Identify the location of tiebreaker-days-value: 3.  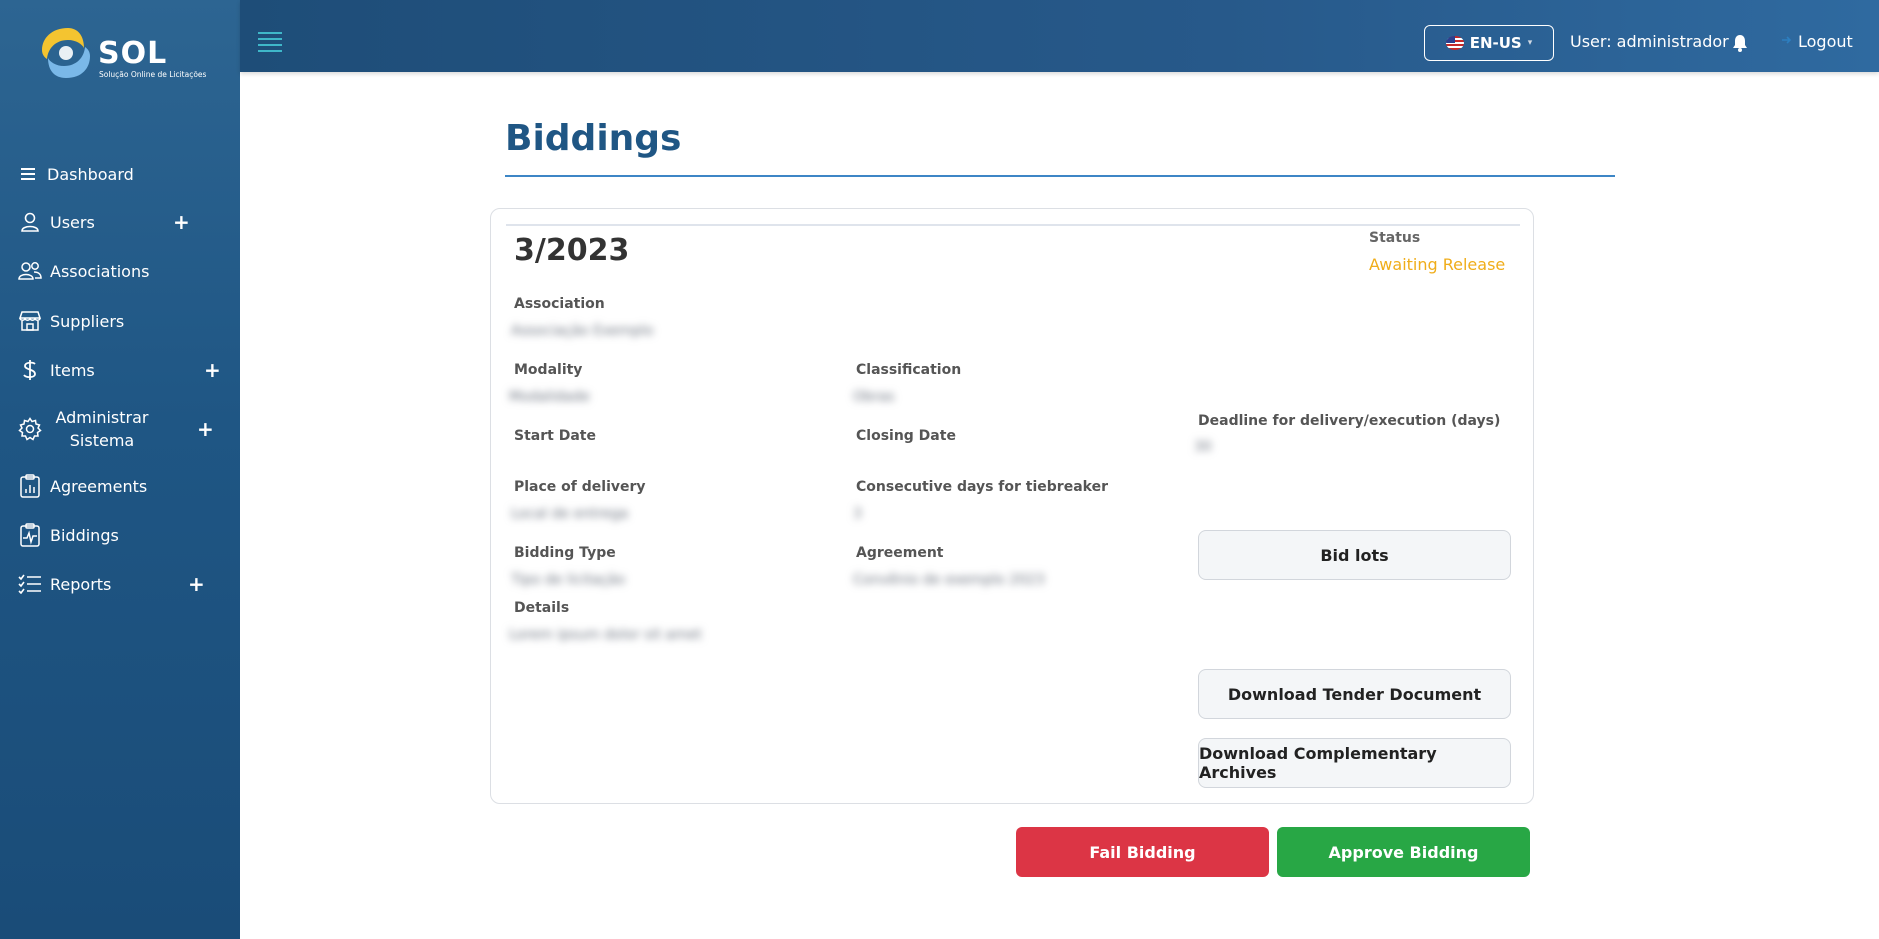
(857, 514).